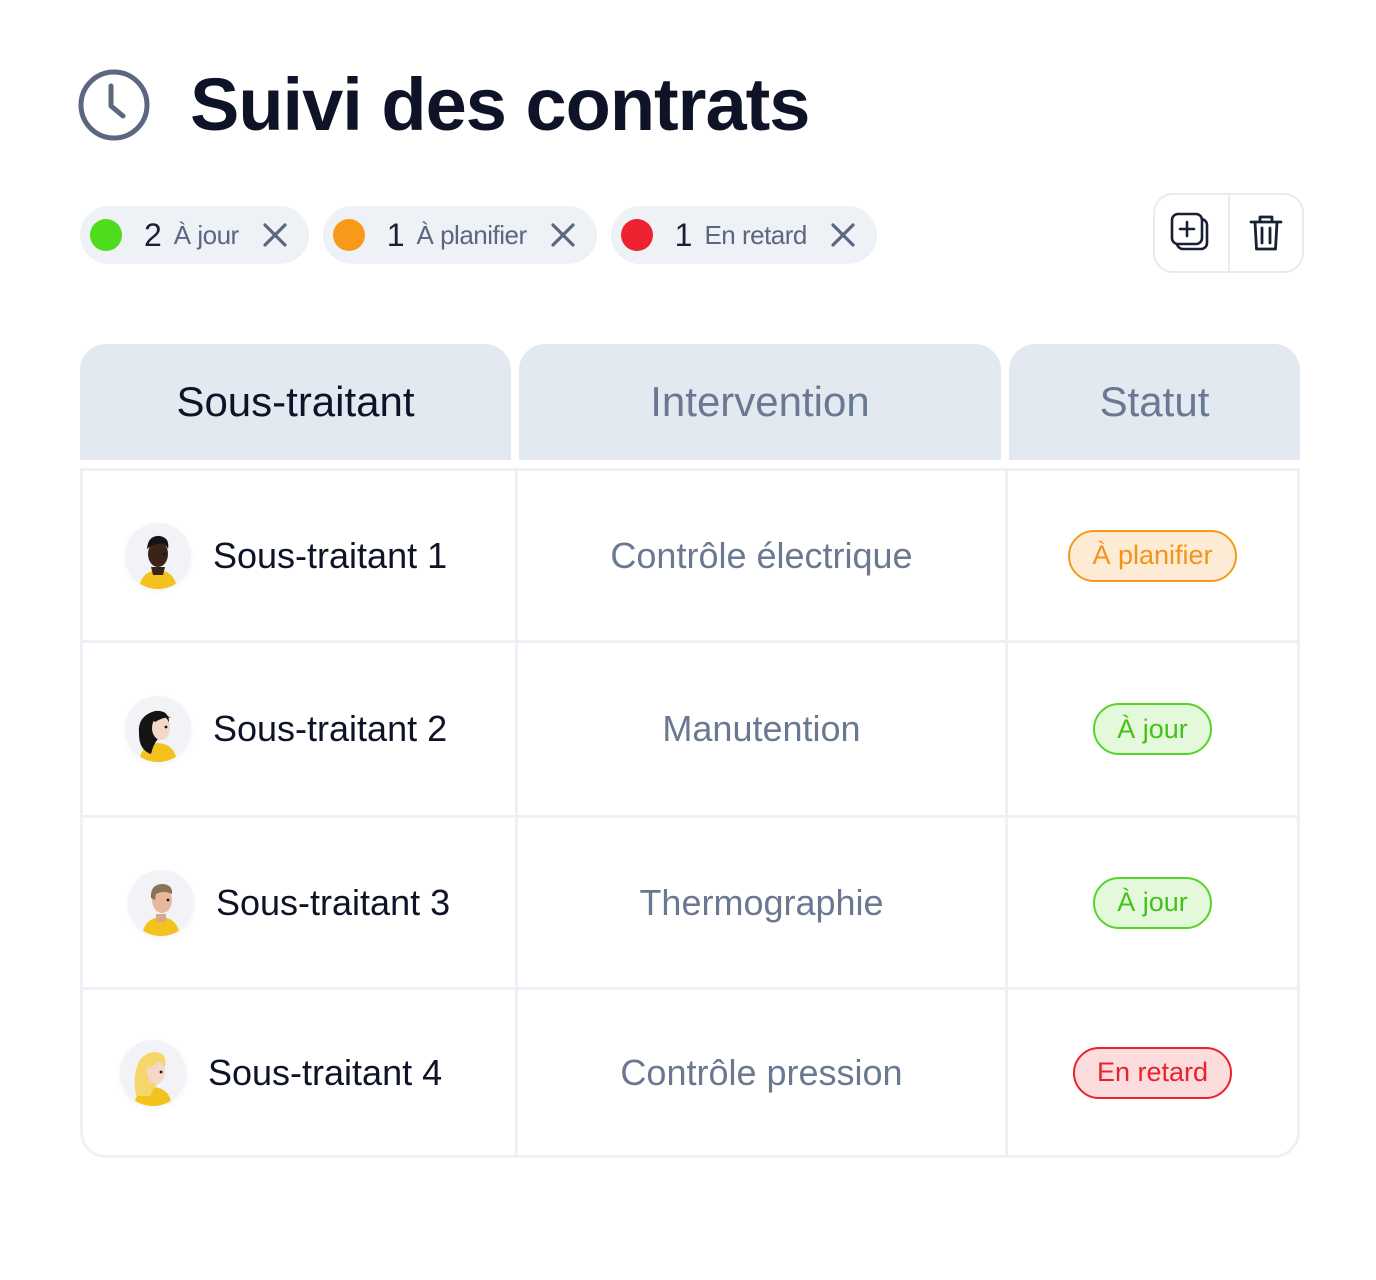 This screenshot has height=1280, width=1376. I want to click on column-header-subcontractor: Sous-traitant, so click(295, 402).